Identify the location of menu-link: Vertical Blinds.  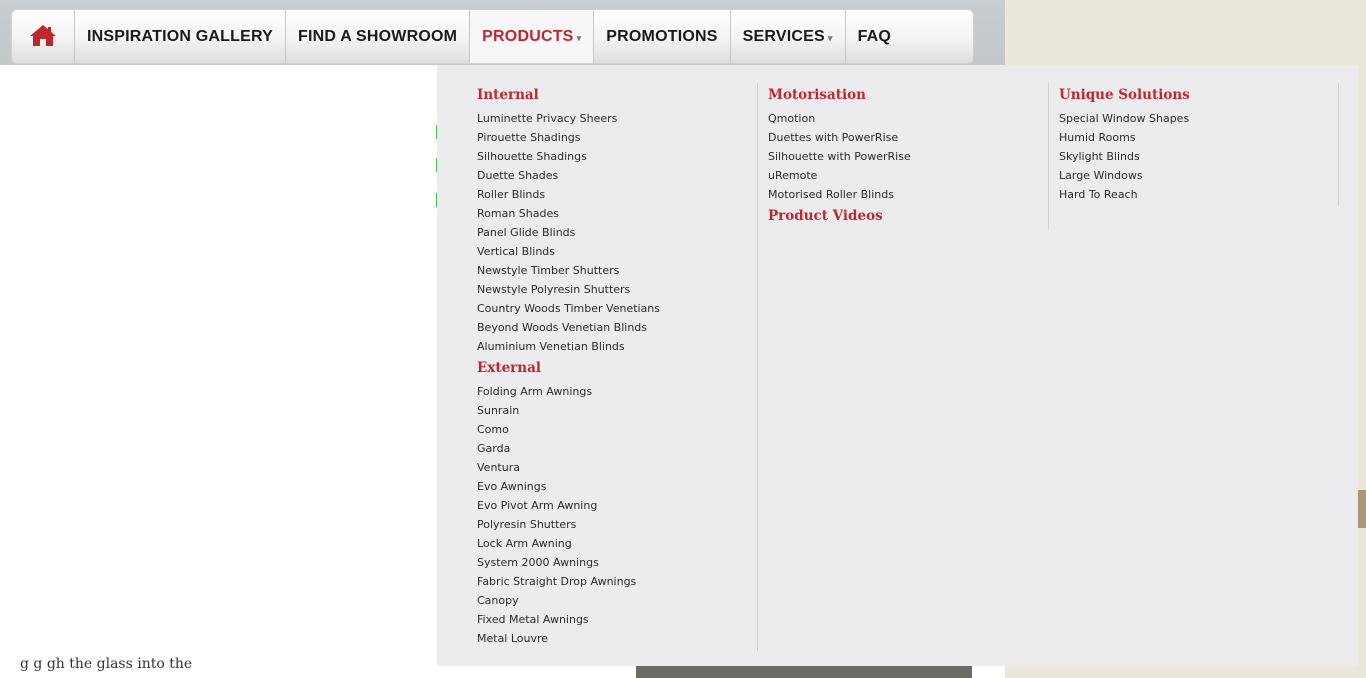
(617, 251).